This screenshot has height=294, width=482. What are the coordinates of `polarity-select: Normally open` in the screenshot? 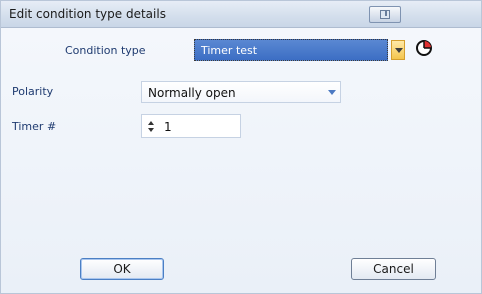 It's located at (241, 92).